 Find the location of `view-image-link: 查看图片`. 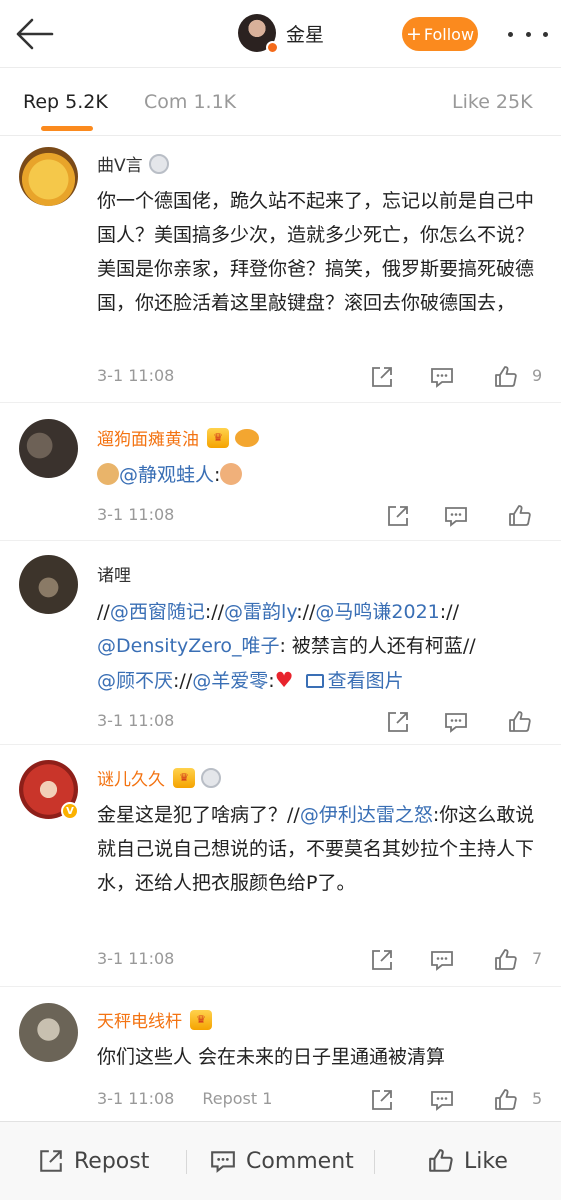

view-image-link: 查看图片 is located at coordinates (354, 681).